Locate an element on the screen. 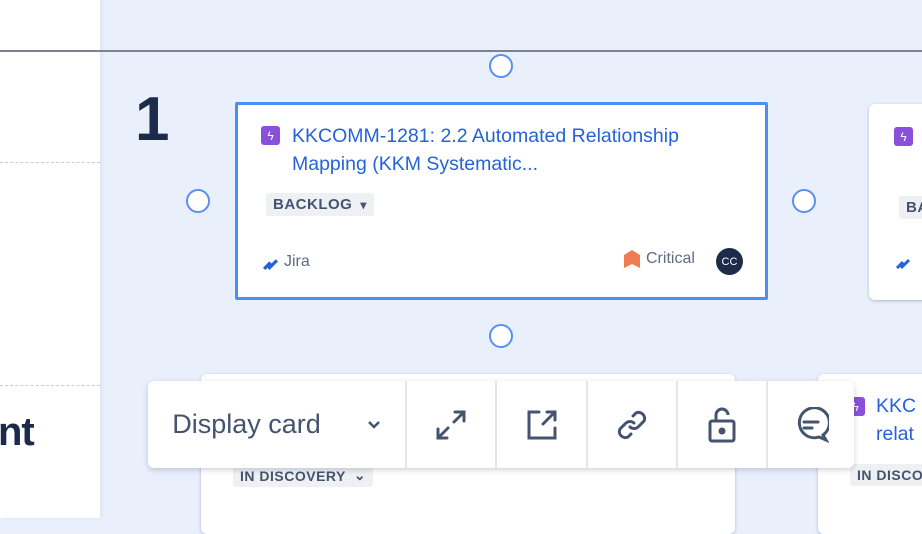 The image size is (922, 534). copy-link-button is located at coordinates (631, 424).